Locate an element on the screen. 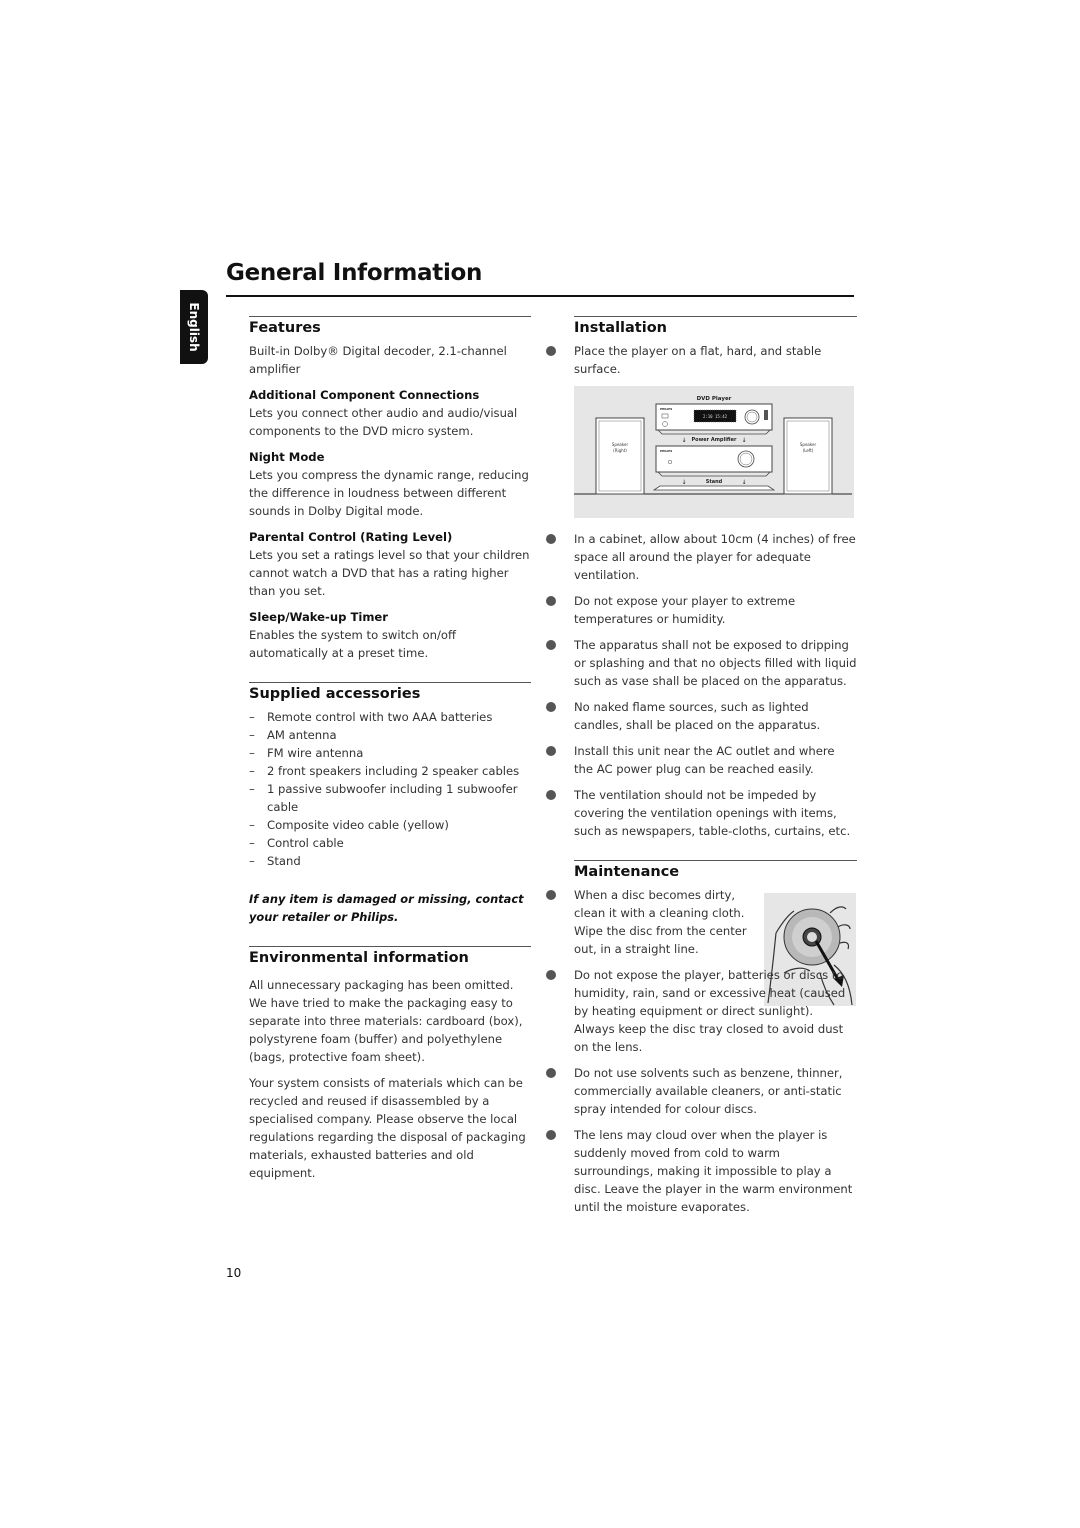 This screenshot has height=1528, width=1080. display-readout: 2:10 15:42 is located at coordinates (715, 416).